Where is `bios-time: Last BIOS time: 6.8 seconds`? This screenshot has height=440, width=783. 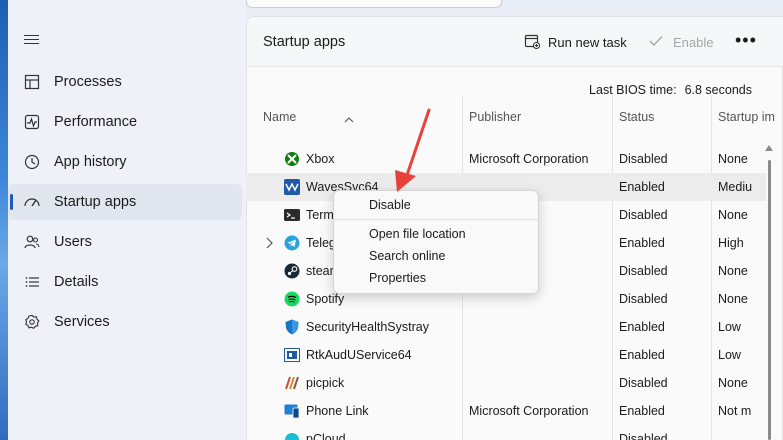
bios-time: Last BIOS time: 6.8 seconds is located at coordinates (670, 90).